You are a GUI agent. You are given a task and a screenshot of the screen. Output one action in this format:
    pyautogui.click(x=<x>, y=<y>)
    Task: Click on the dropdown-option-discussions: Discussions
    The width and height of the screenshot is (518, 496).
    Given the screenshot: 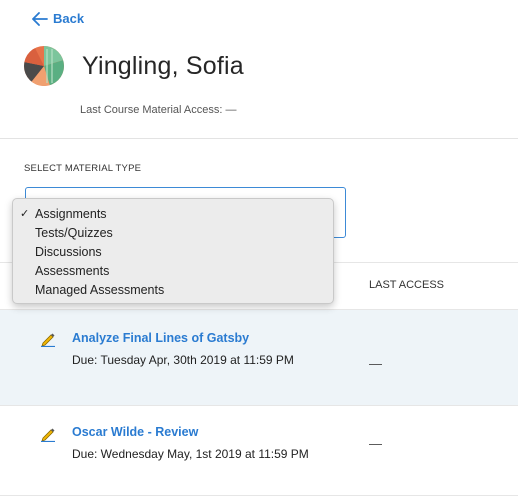 What is the action you would take?
    pyautogui.click(x=173, y=252)
    